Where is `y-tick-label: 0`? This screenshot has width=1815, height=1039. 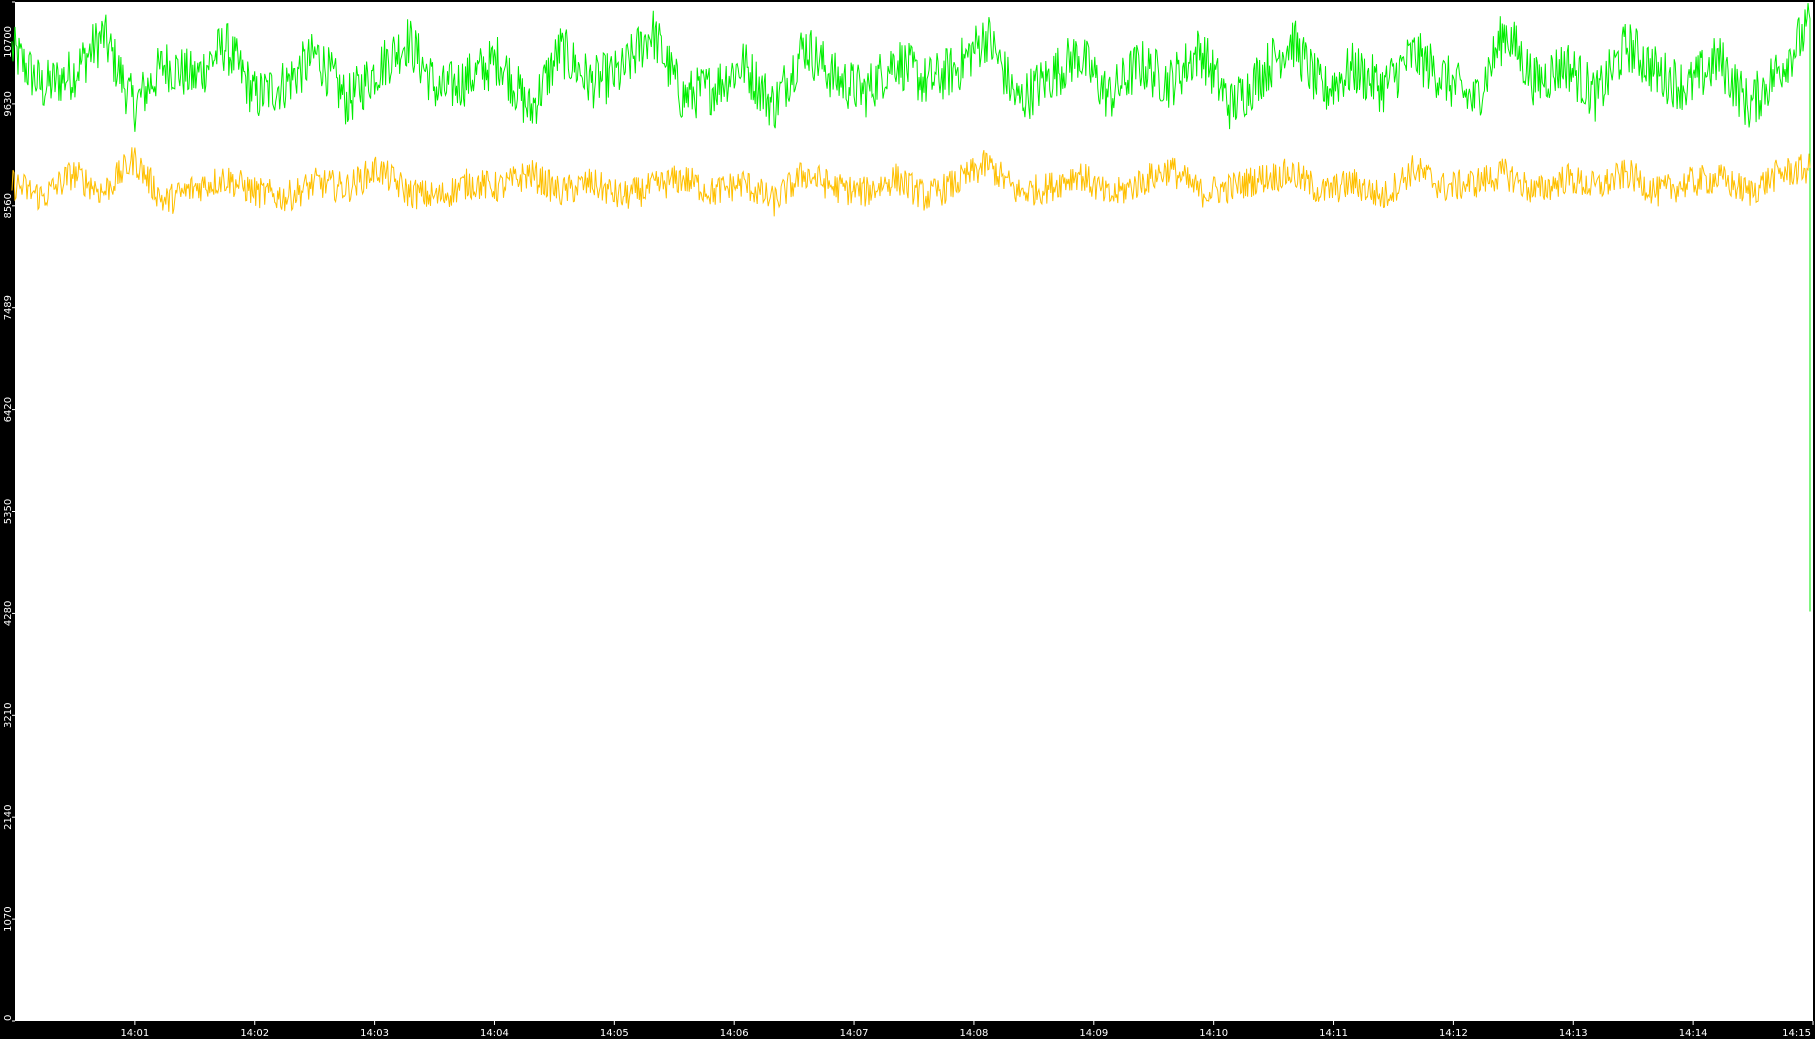 y-tick-label: 0 is located at coordinates (8, 1018).